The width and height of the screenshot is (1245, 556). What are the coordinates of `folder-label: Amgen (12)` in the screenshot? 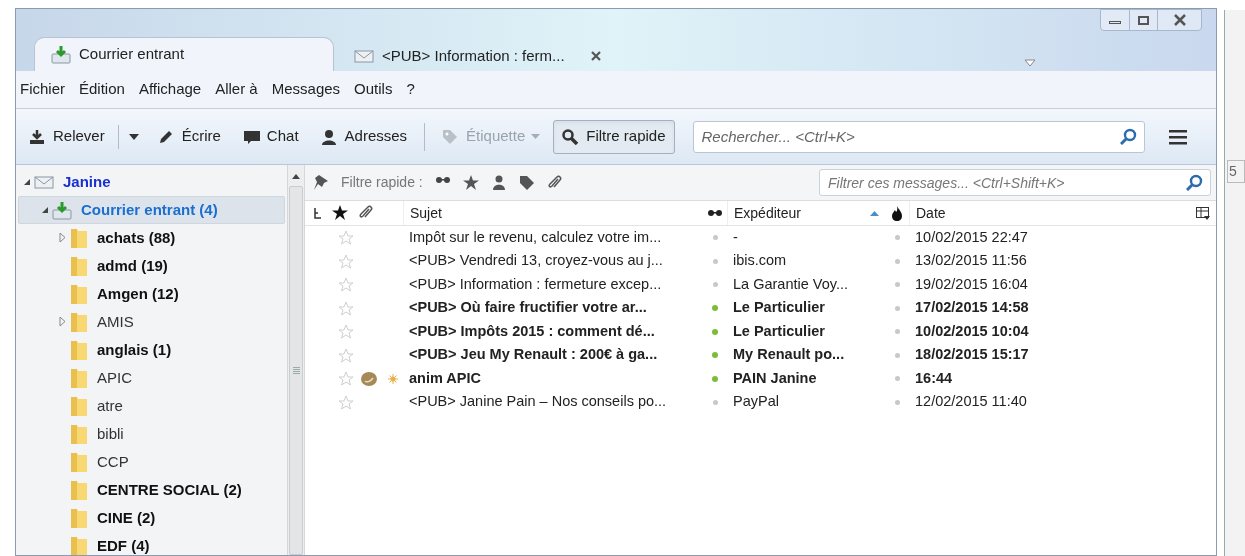 It's located at (138, 293).